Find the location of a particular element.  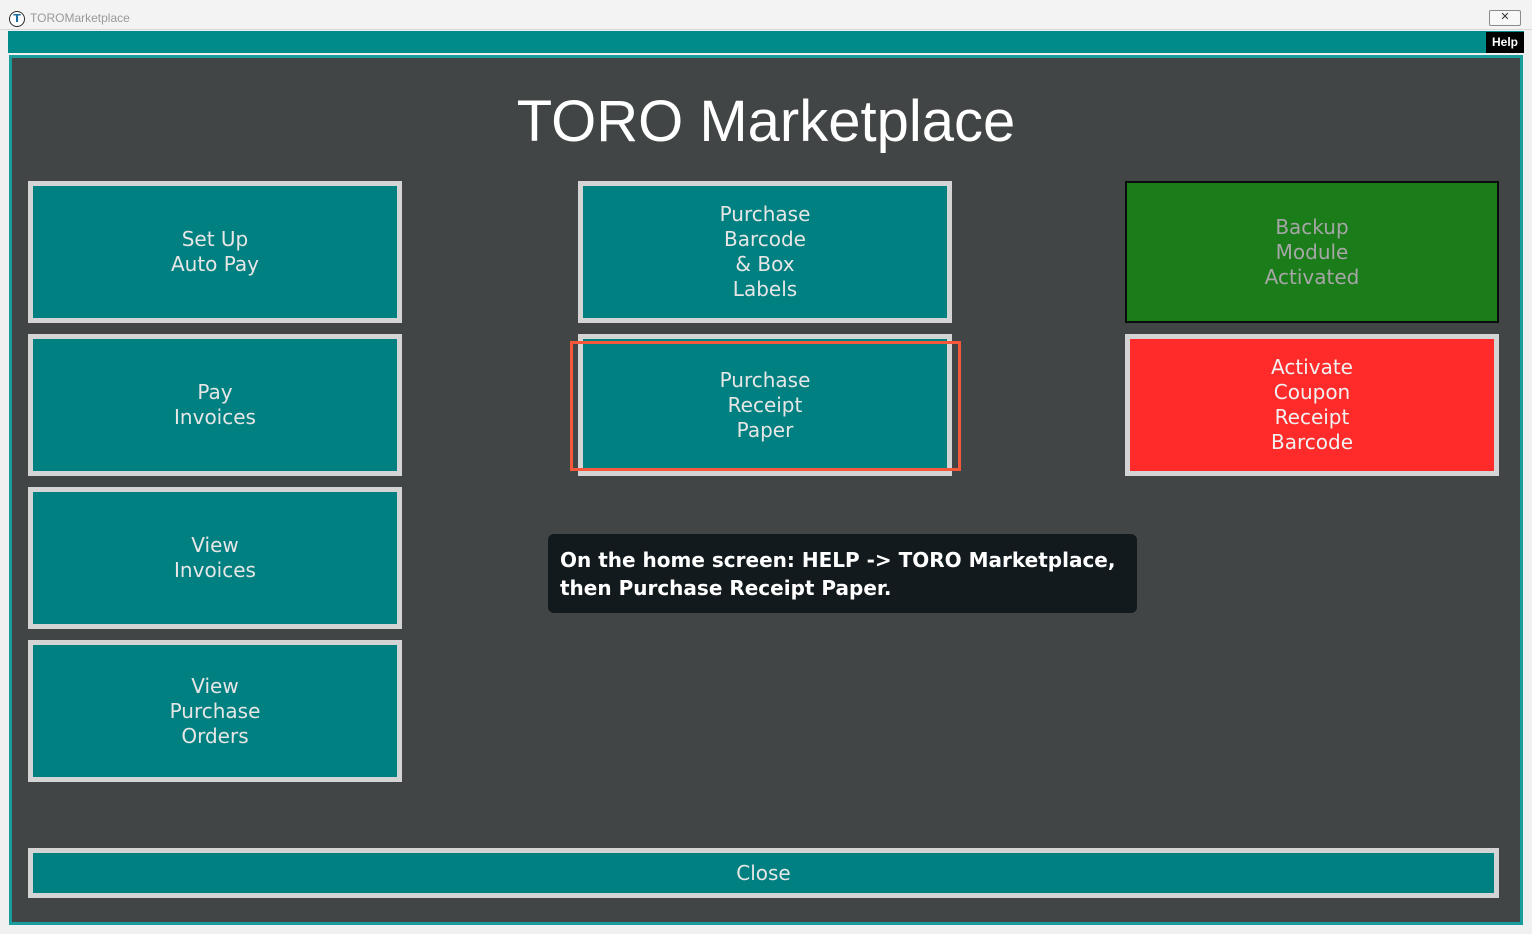

page-title: TORO Marketplace is located at coordinates (766, 121).